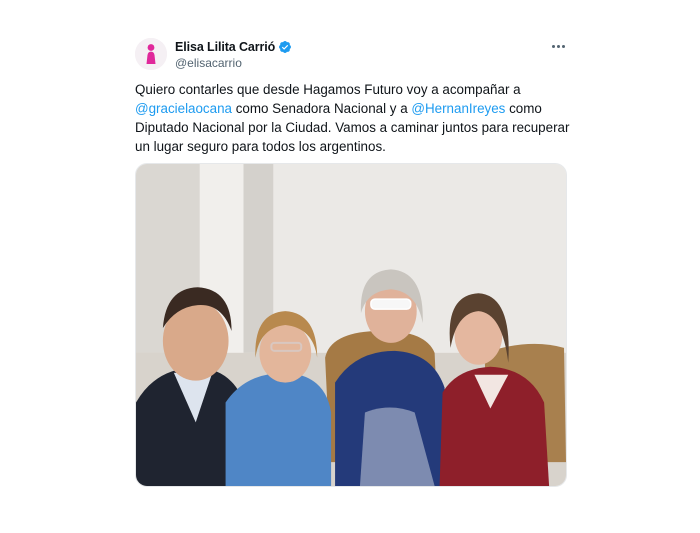  I want to click on mention-link-gracielaocana: @gracielaocana, so click(183, 108).